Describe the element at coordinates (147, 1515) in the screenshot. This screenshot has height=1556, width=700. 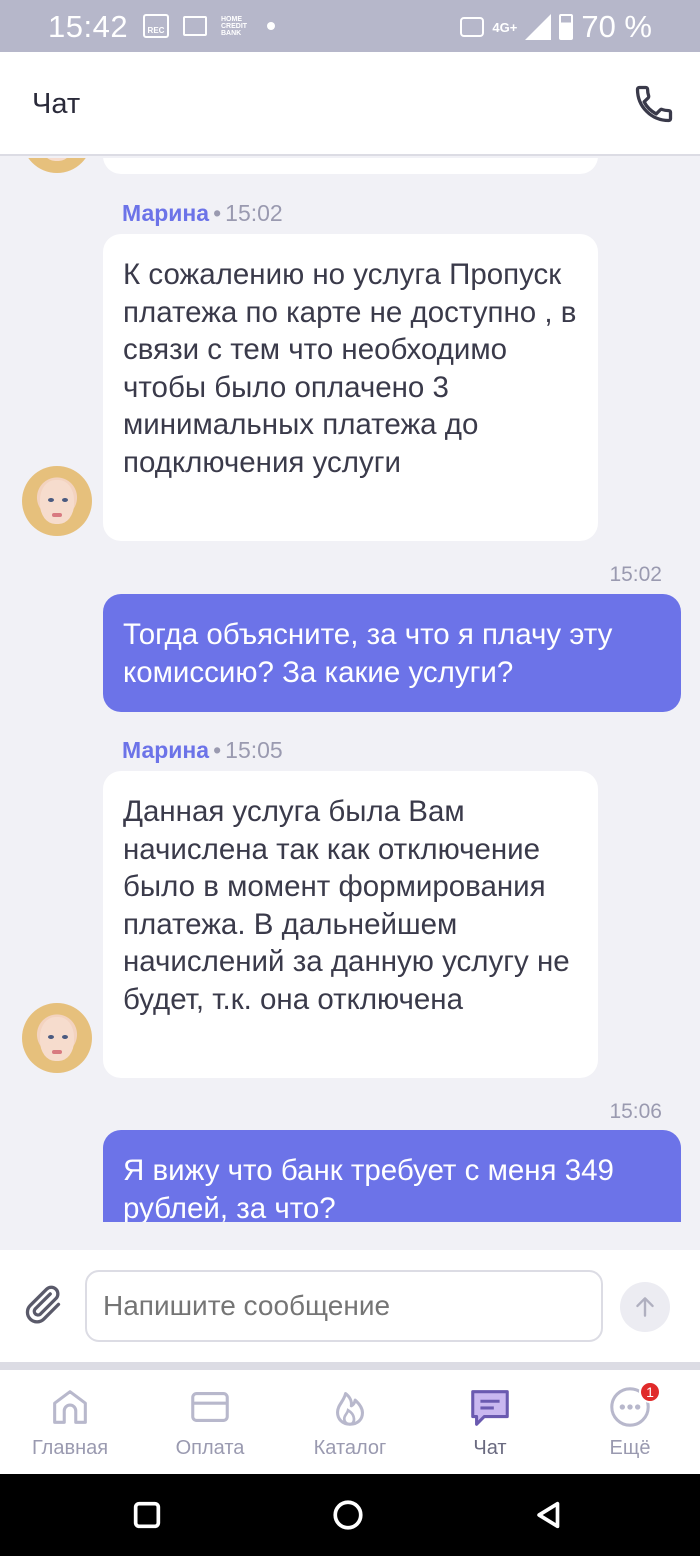
I see `recents-icon` at that location.